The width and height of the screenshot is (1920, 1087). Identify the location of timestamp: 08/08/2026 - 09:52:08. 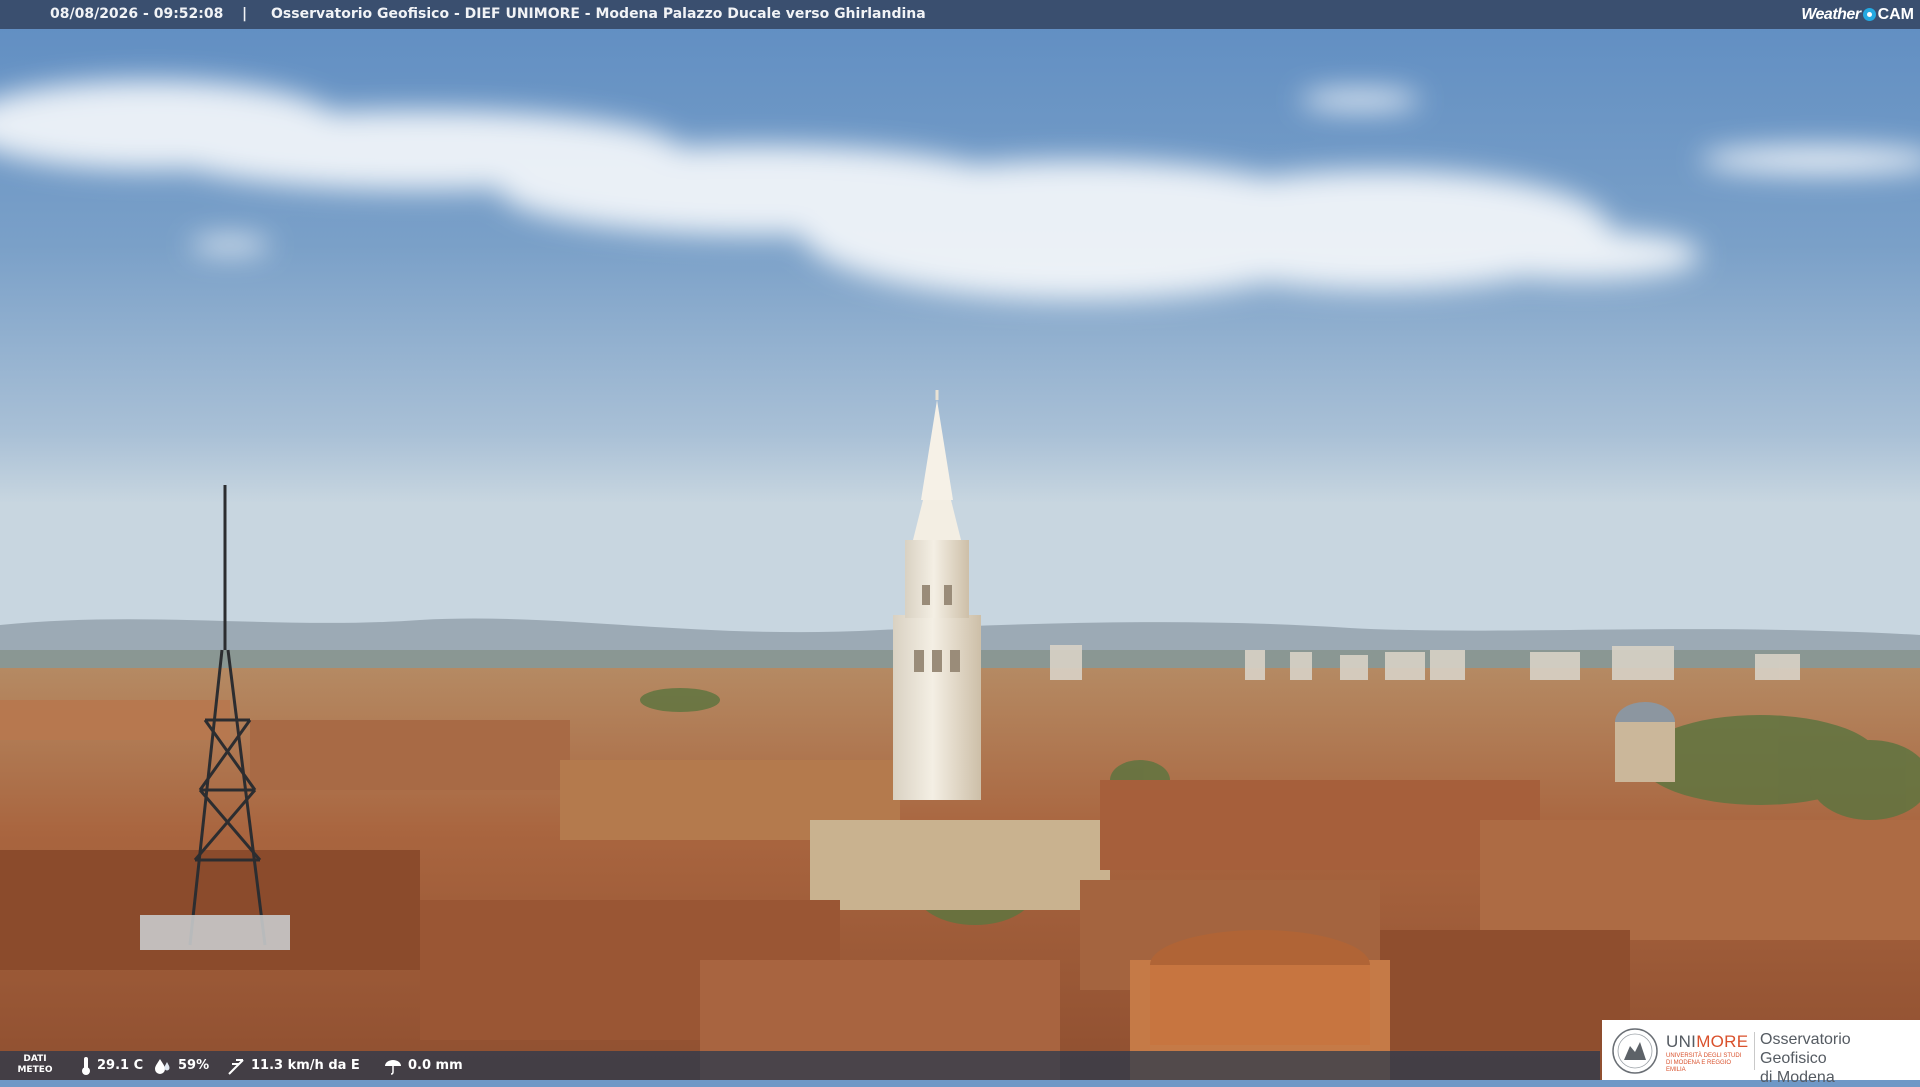
(137, 14).